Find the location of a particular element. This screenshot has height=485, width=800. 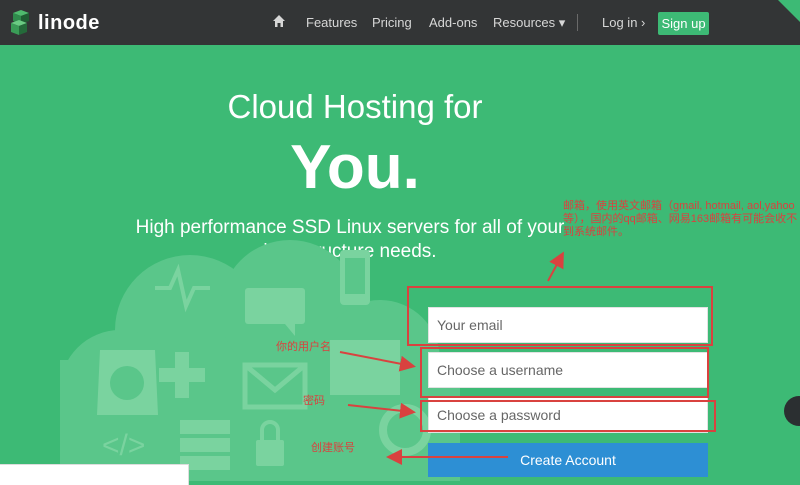

annotation-arrows is located at coordinates (451, 358).